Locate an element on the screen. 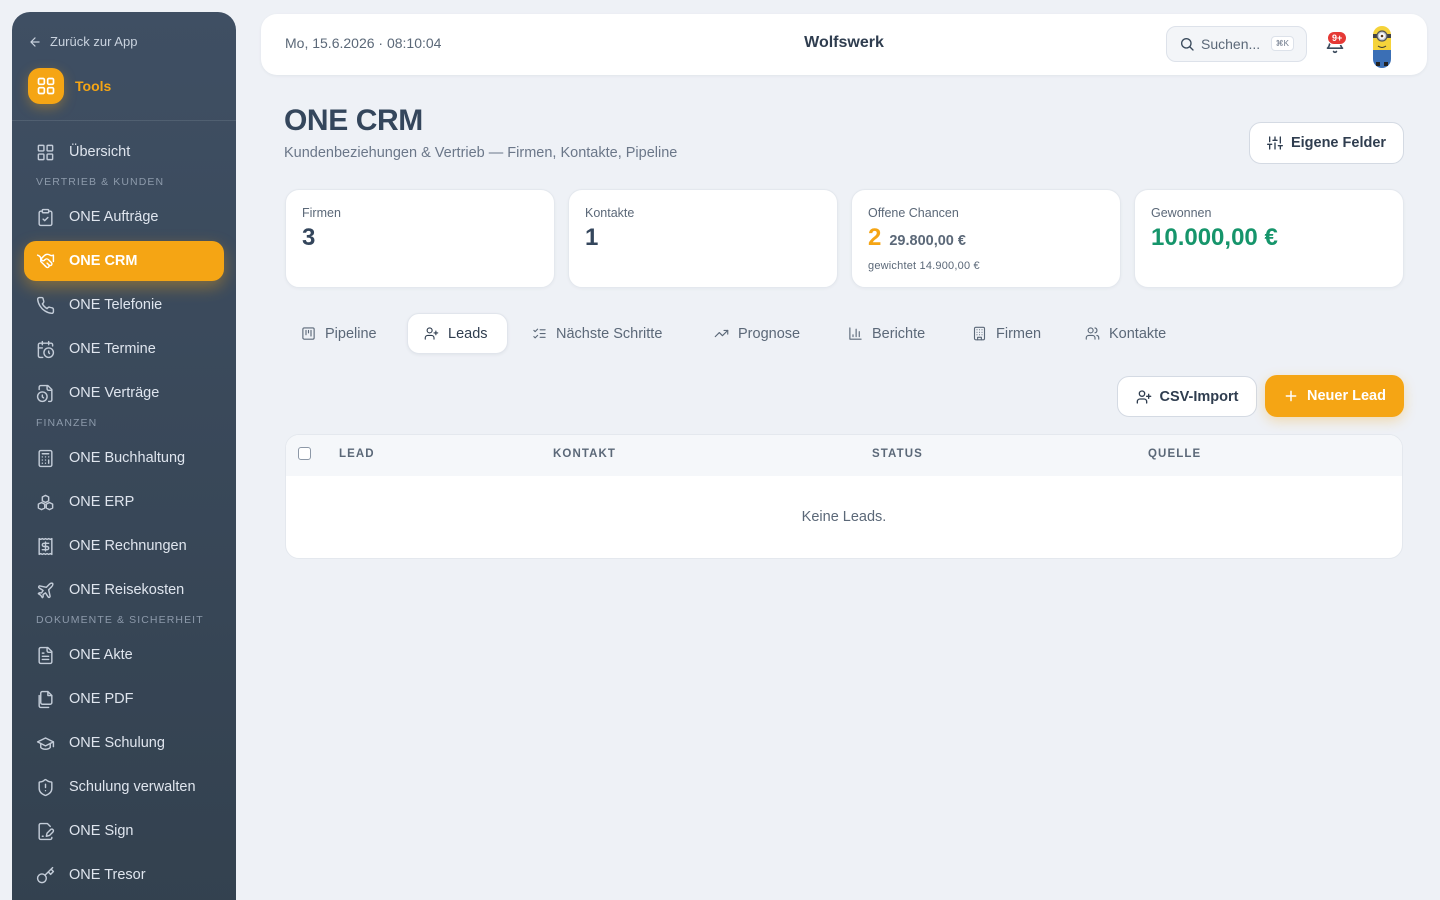  open-chances-count: 2 is located at coordinates (875, 237).